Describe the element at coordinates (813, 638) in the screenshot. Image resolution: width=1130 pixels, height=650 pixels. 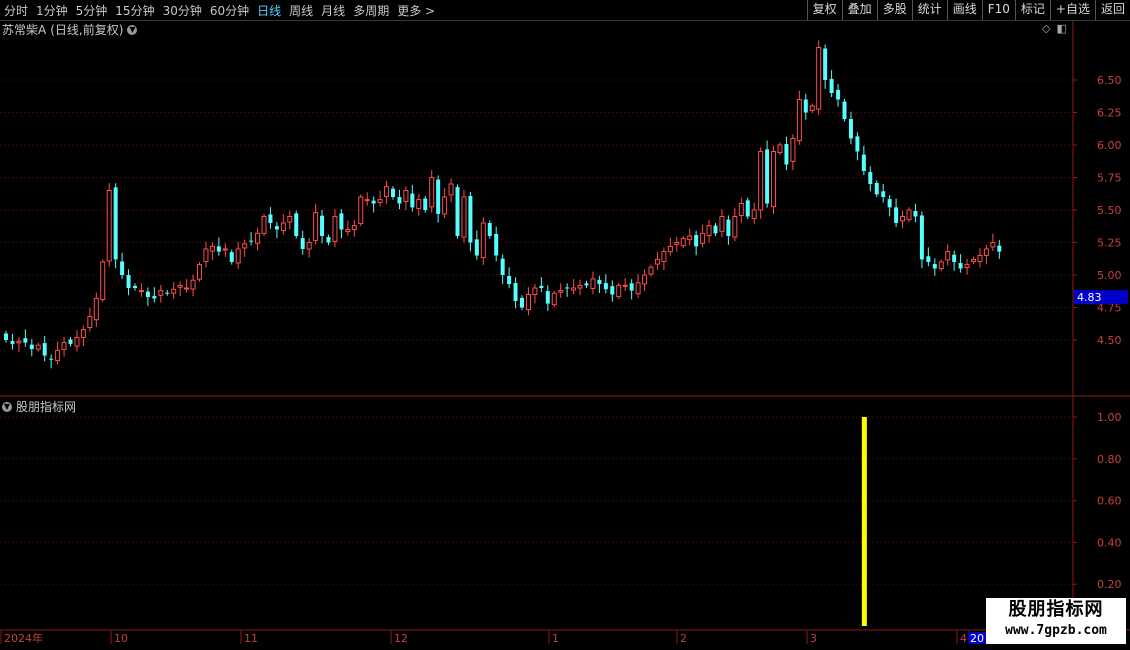
I see `date-label: 3` at that location.